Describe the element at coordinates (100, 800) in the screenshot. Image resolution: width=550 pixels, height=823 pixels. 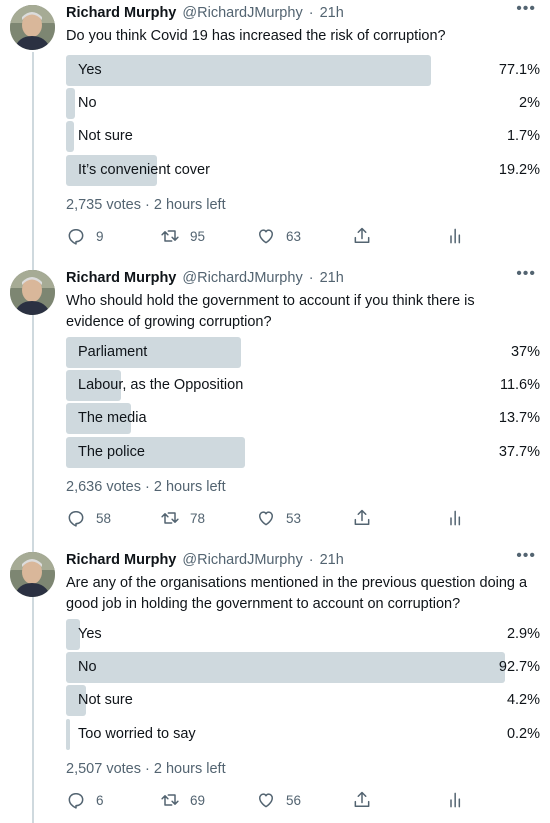
I see `reply-count: 6` at that location.